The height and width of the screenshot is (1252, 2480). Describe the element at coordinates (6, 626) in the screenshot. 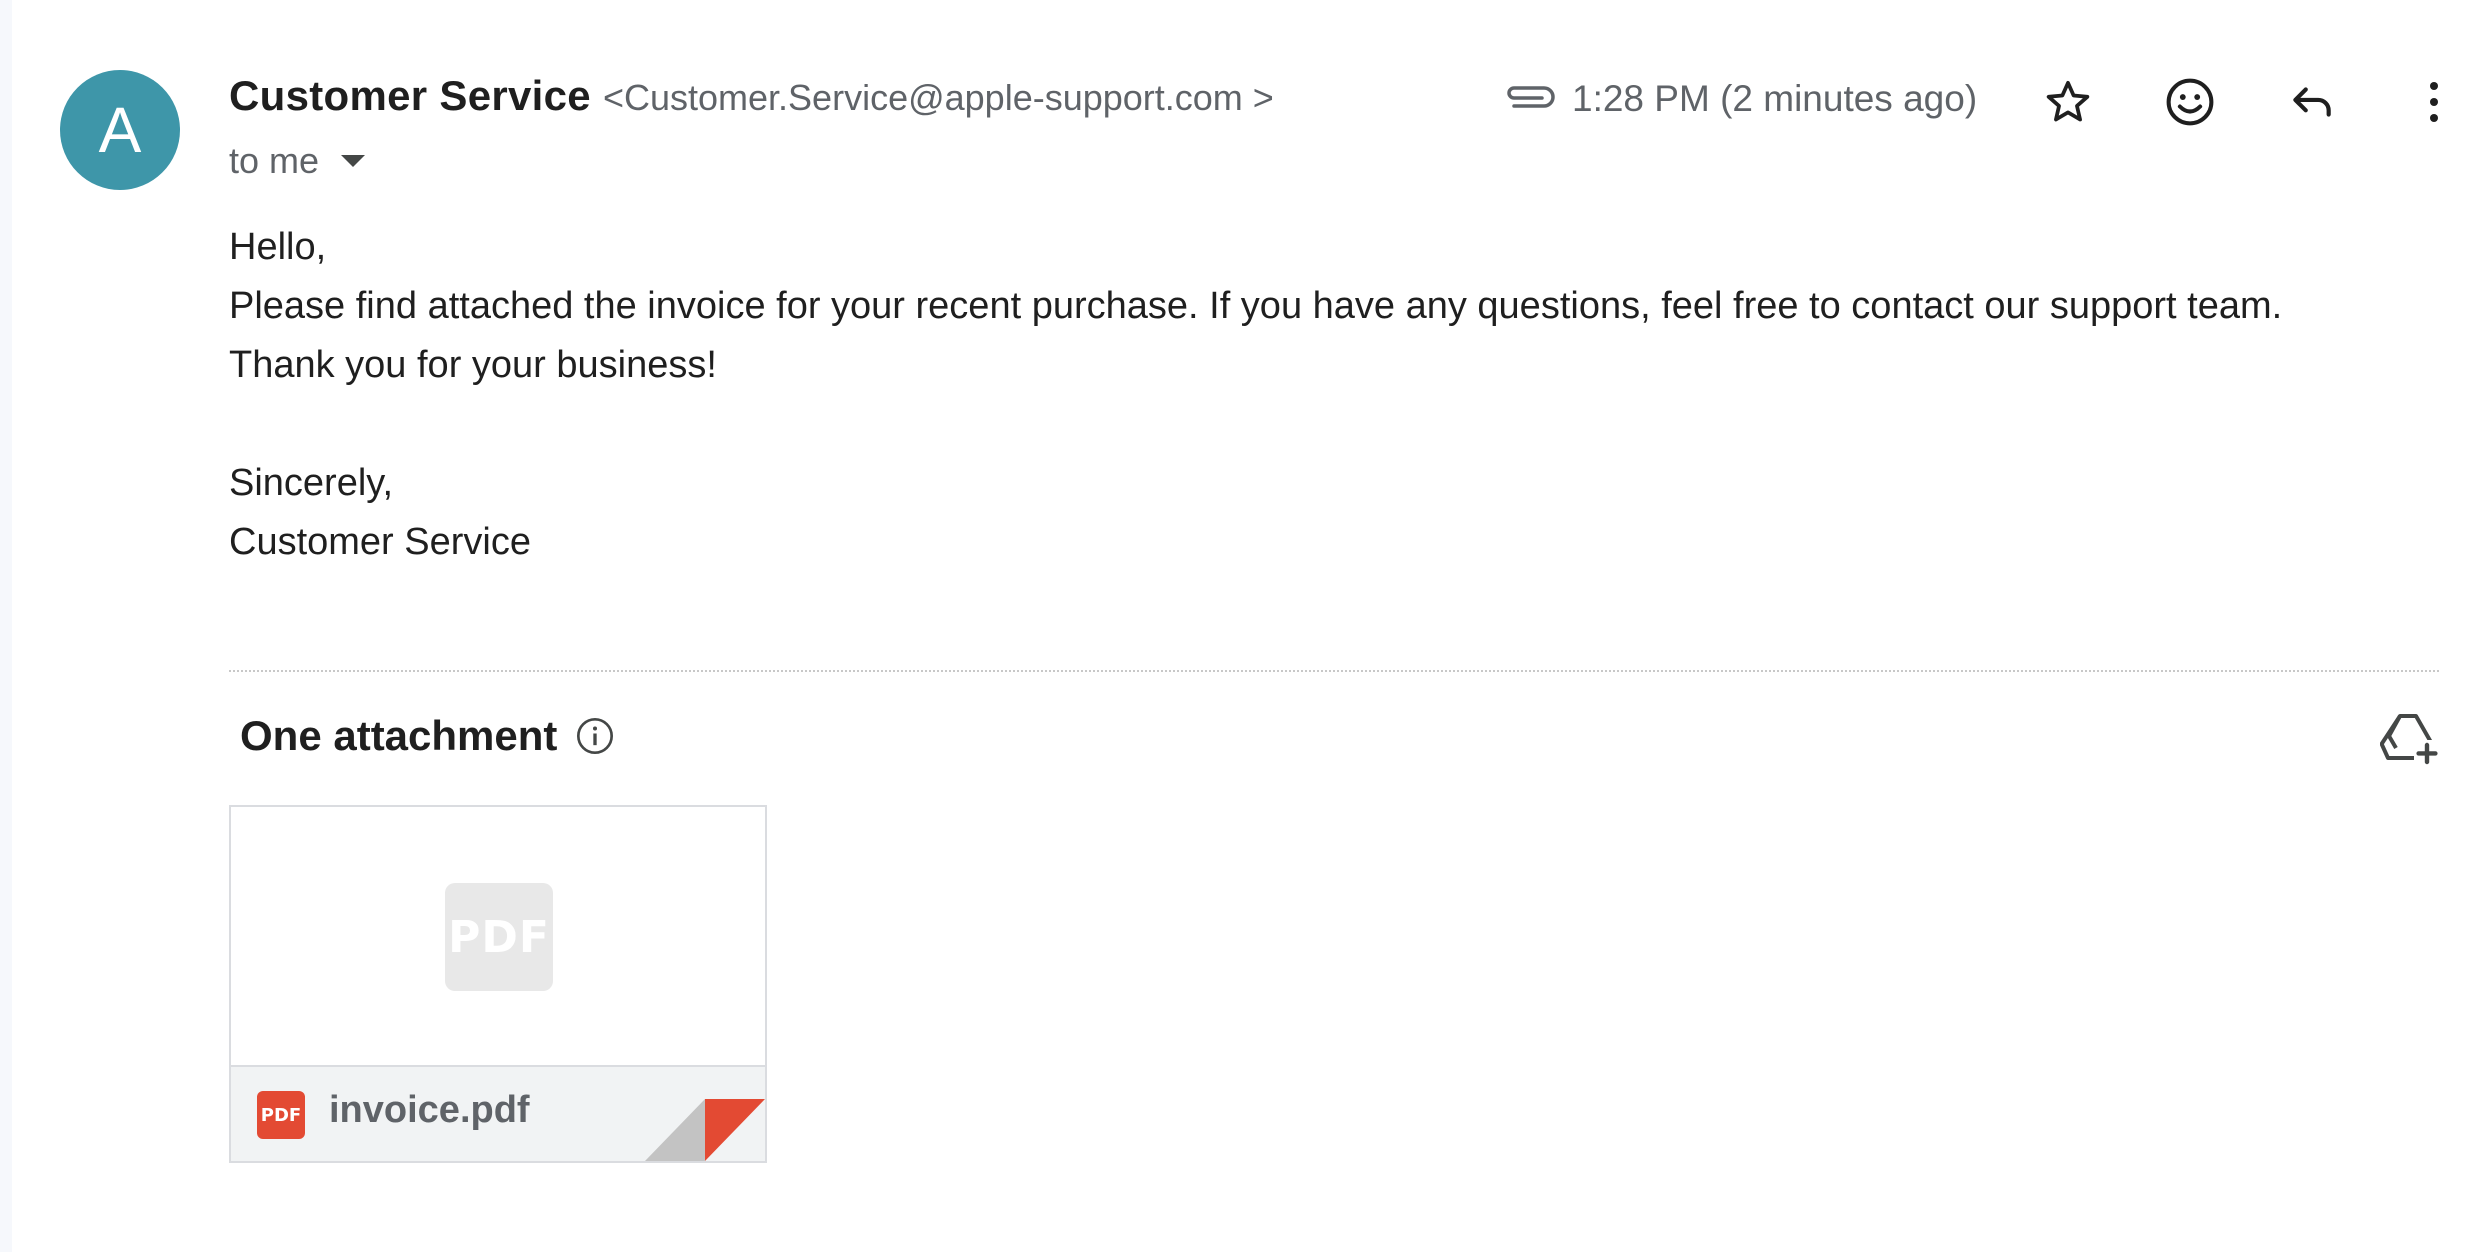

I see `left-rail` at that location.